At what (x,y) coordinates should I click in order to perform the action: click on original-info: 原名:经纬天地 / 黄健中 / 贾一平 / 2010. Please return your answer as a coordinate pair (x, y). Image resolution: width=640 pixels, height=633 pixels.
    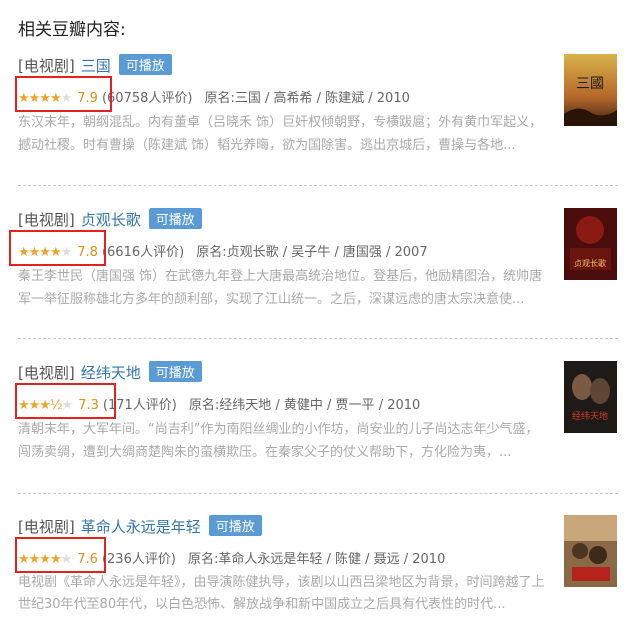
    Looking at the image, I should click on (304, 405).